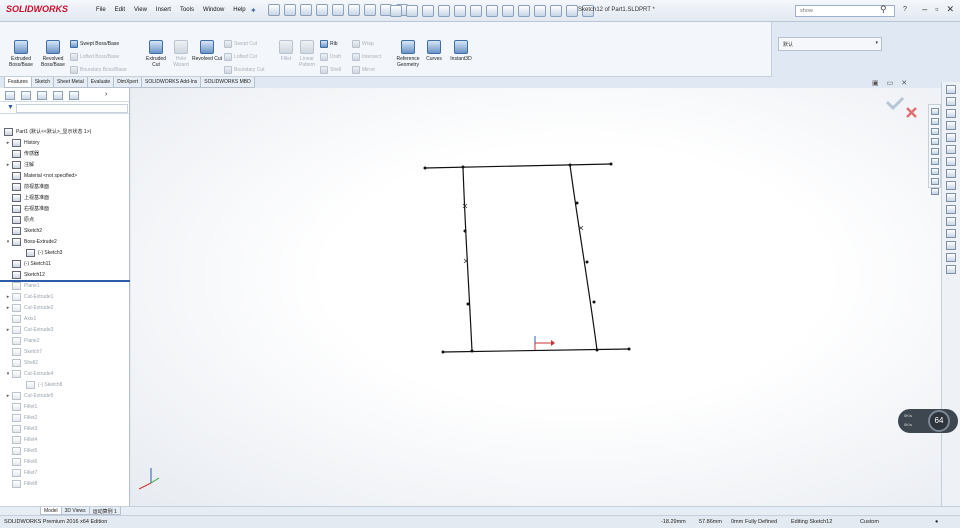  Describe the element at coordinates (572, 11) in the screenshot. I see `scene-icon` at that location.